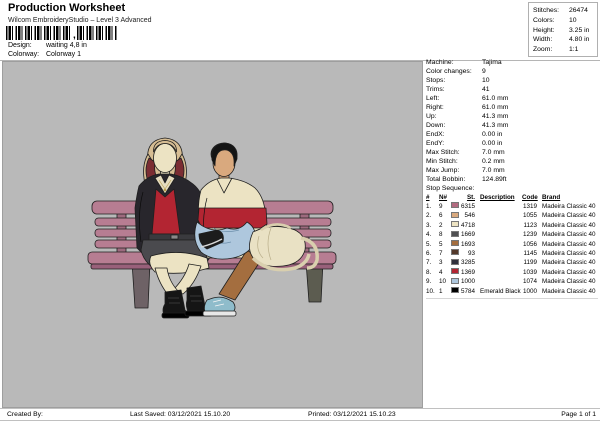 This screenshot has height=424, width=600. Describe the element at coordinates (446, 179) in the screenshot. I see `total-bobbin-label: Total Bobbin:` at that location.